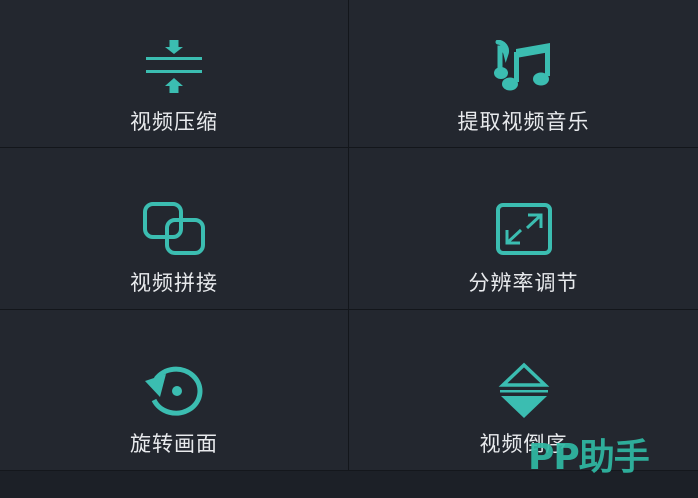  I want to click on tool-label: 视频拼接, so click(174, 283).